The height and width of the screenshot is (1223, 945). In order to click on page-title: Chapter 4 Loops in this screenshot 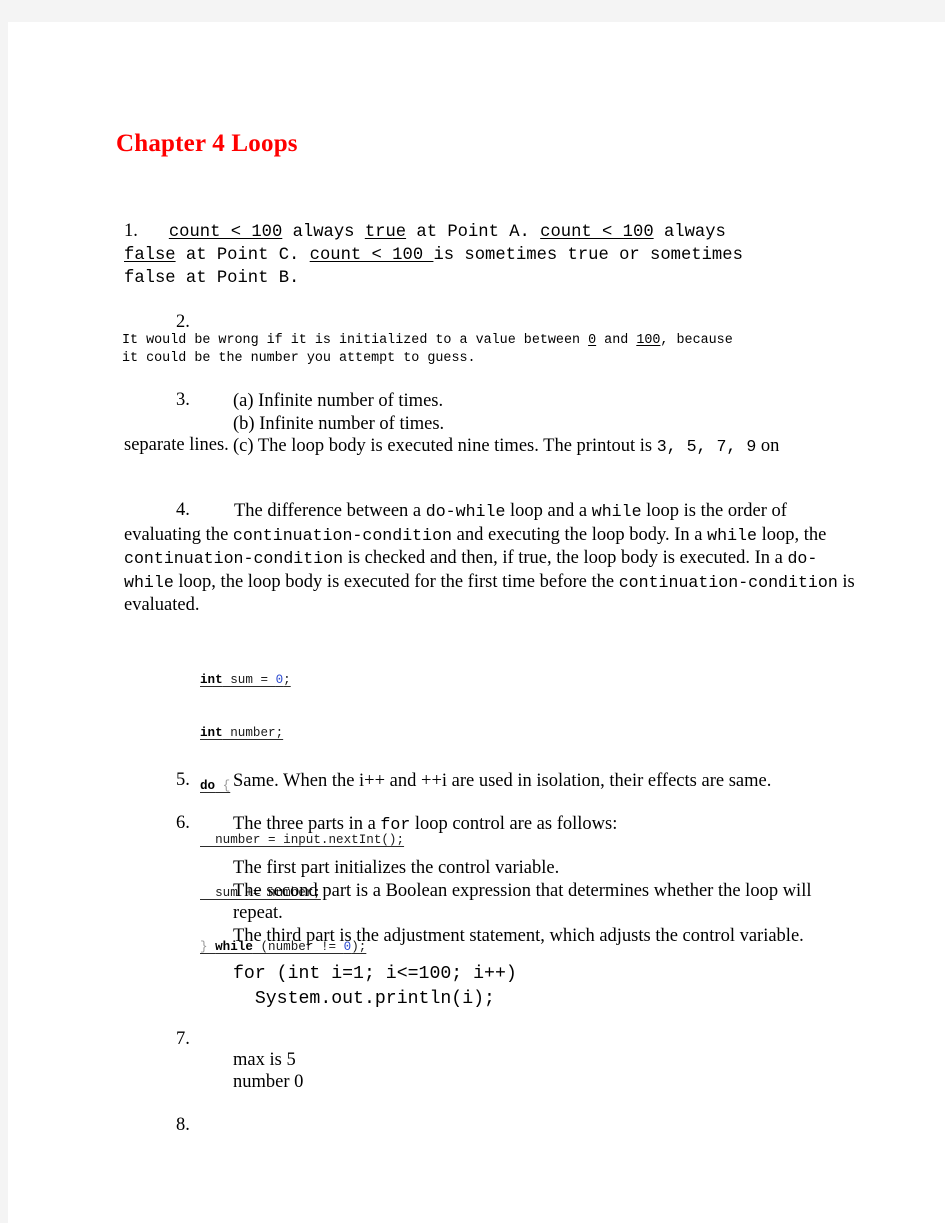, I will do `click(207, 143)`.